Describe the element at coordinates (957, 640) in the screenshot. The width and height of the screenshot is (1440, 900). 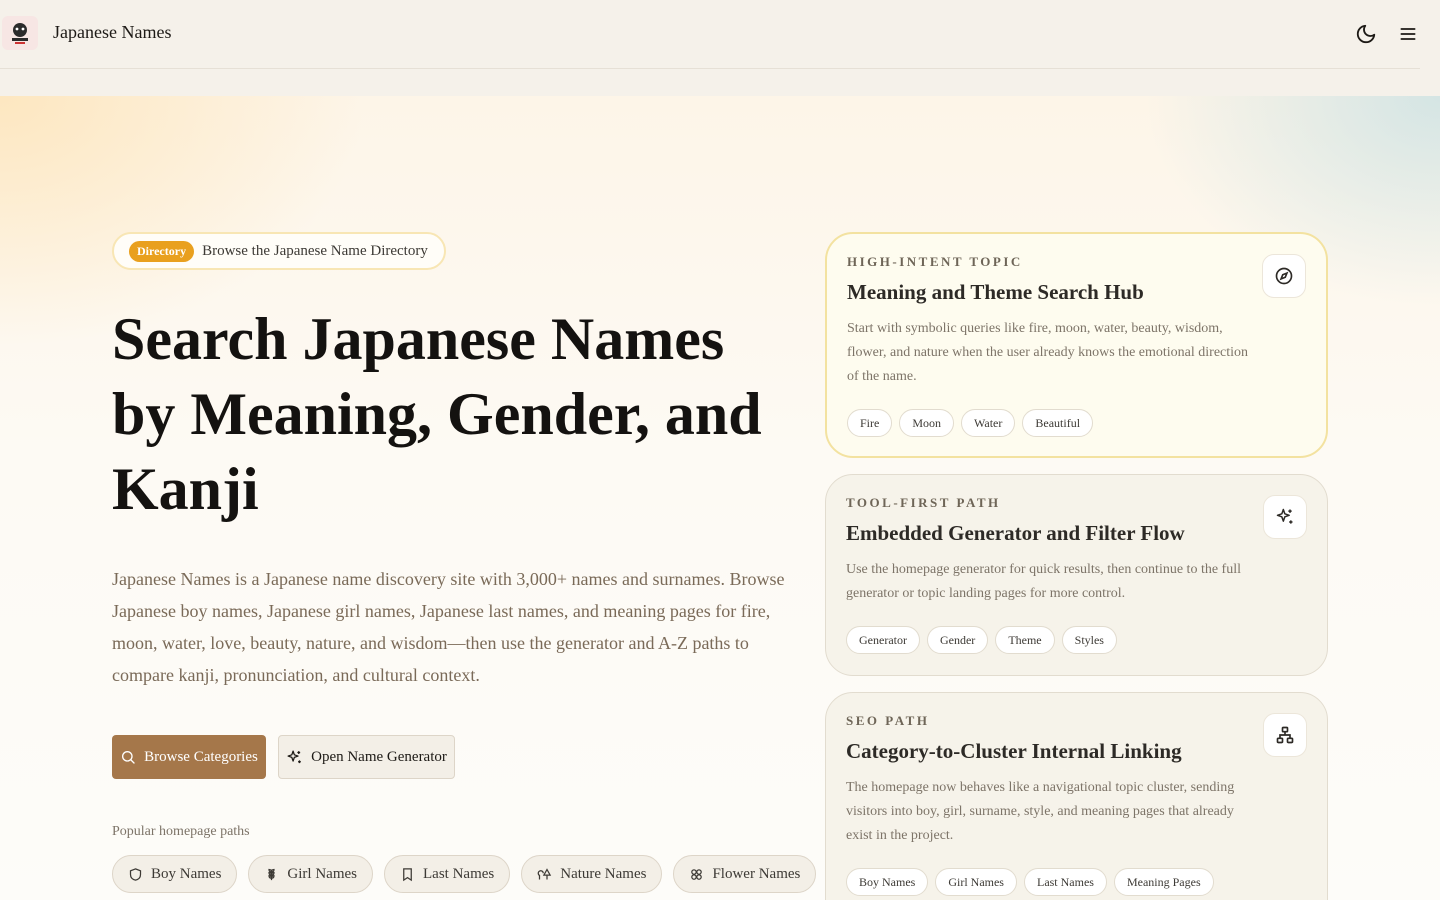
I see `tag: Gender` at that location.